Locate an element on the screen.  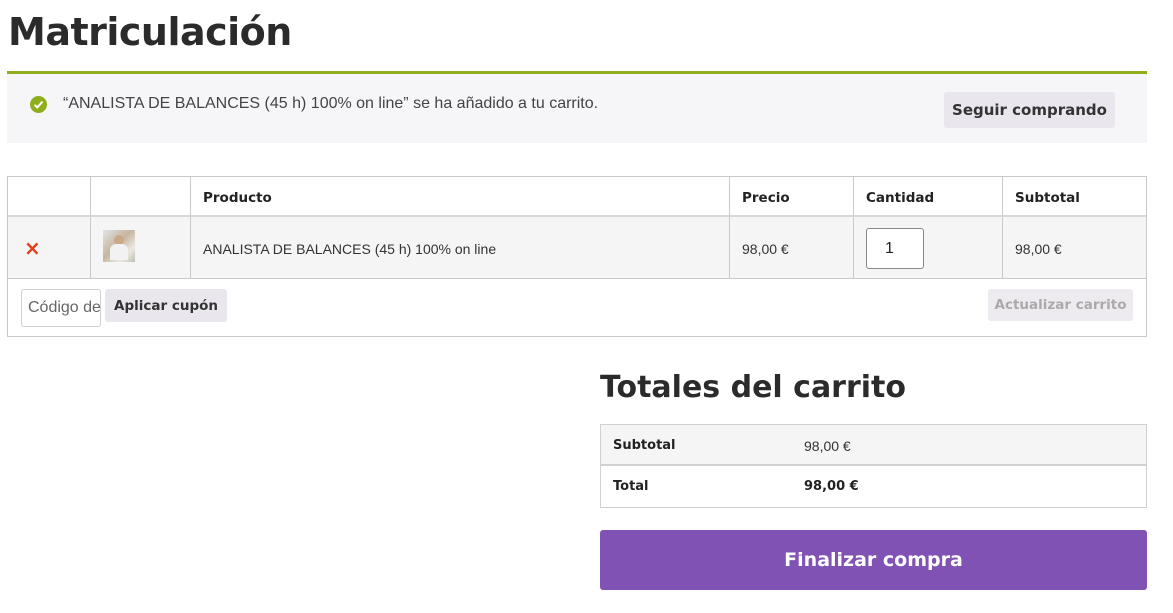
total-row: Total 98,00 € is located at coordinates (873, 486).